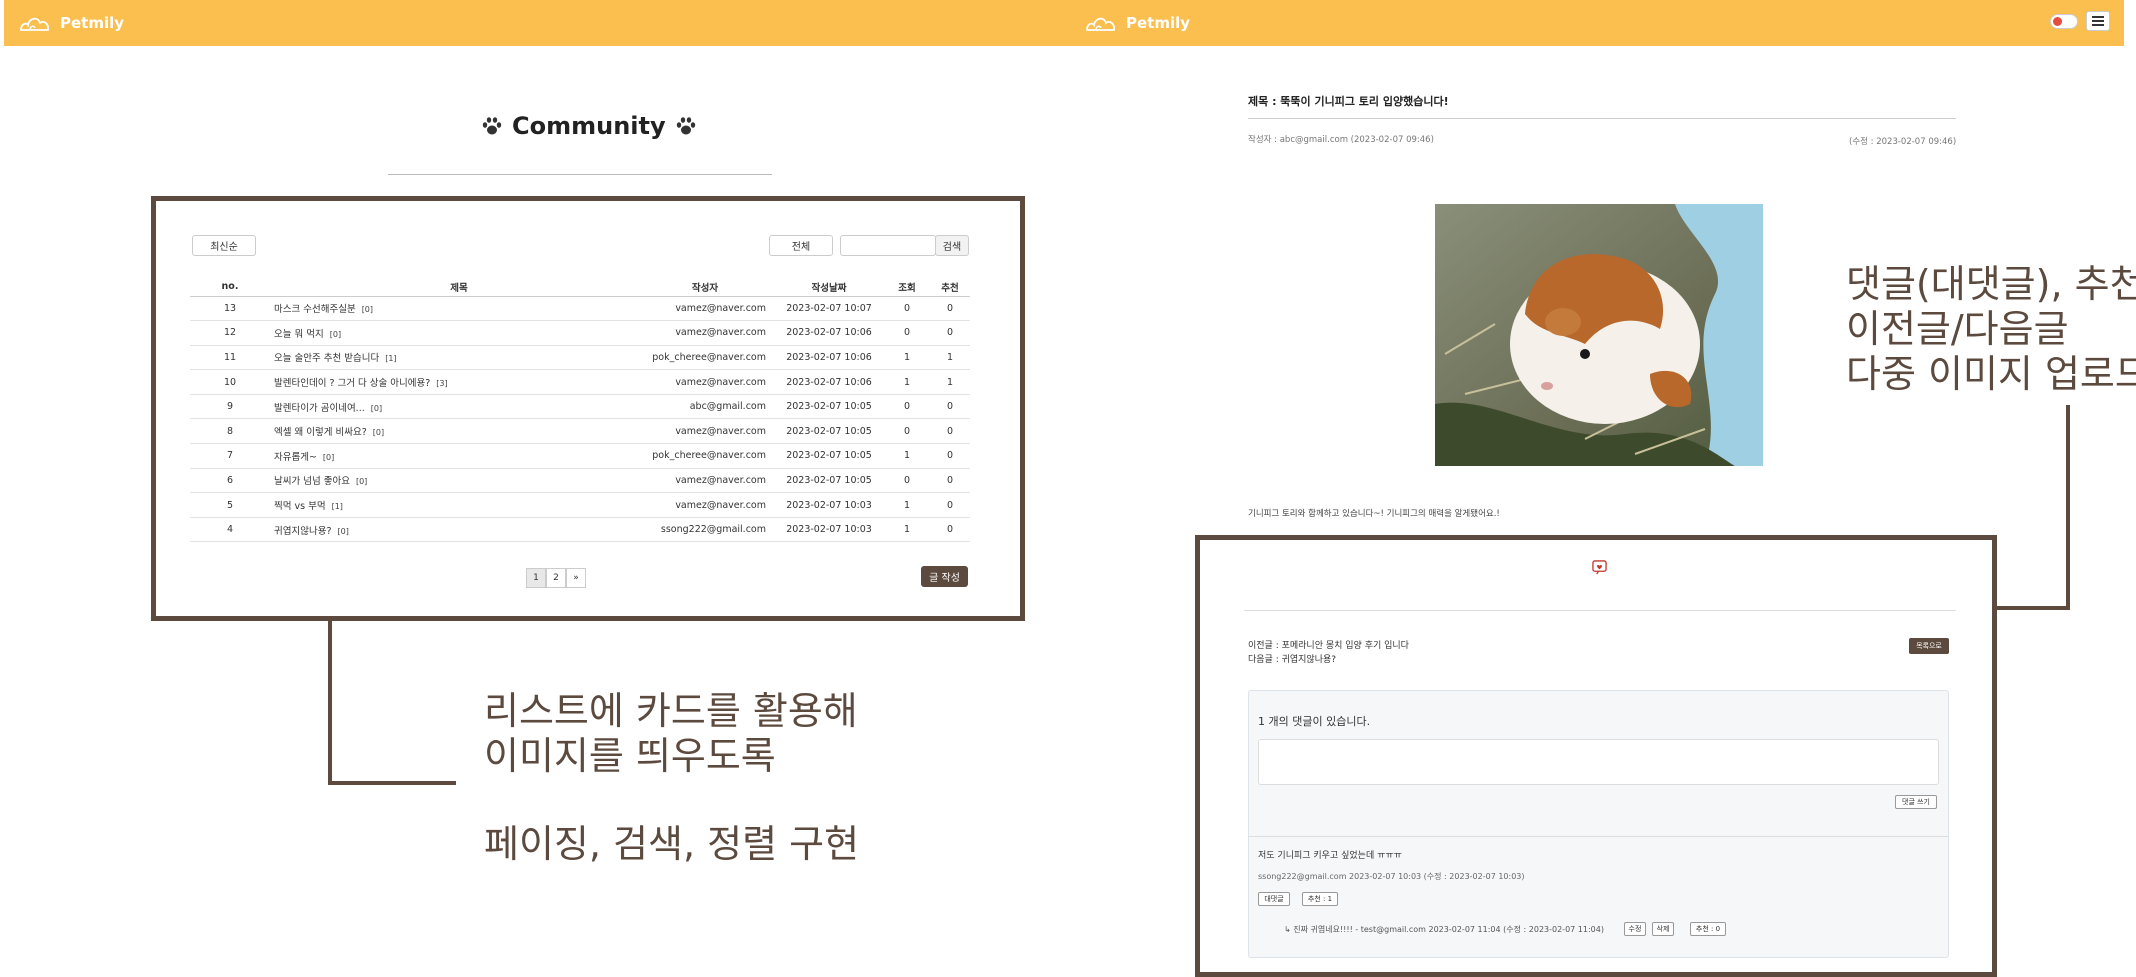 This screenshot has height=977, width=2136. Describe the element at coordinates (1274, 899) in the screenshot. I see `reply-button: 대댓글` at that location.